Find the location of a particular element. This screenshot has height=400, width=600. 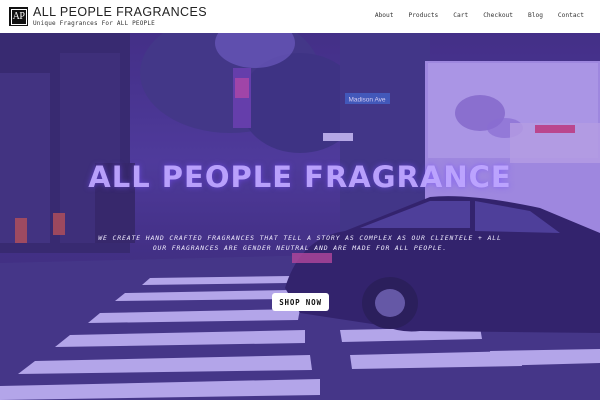

logo-text: AP is located at coordinates (18, 16).